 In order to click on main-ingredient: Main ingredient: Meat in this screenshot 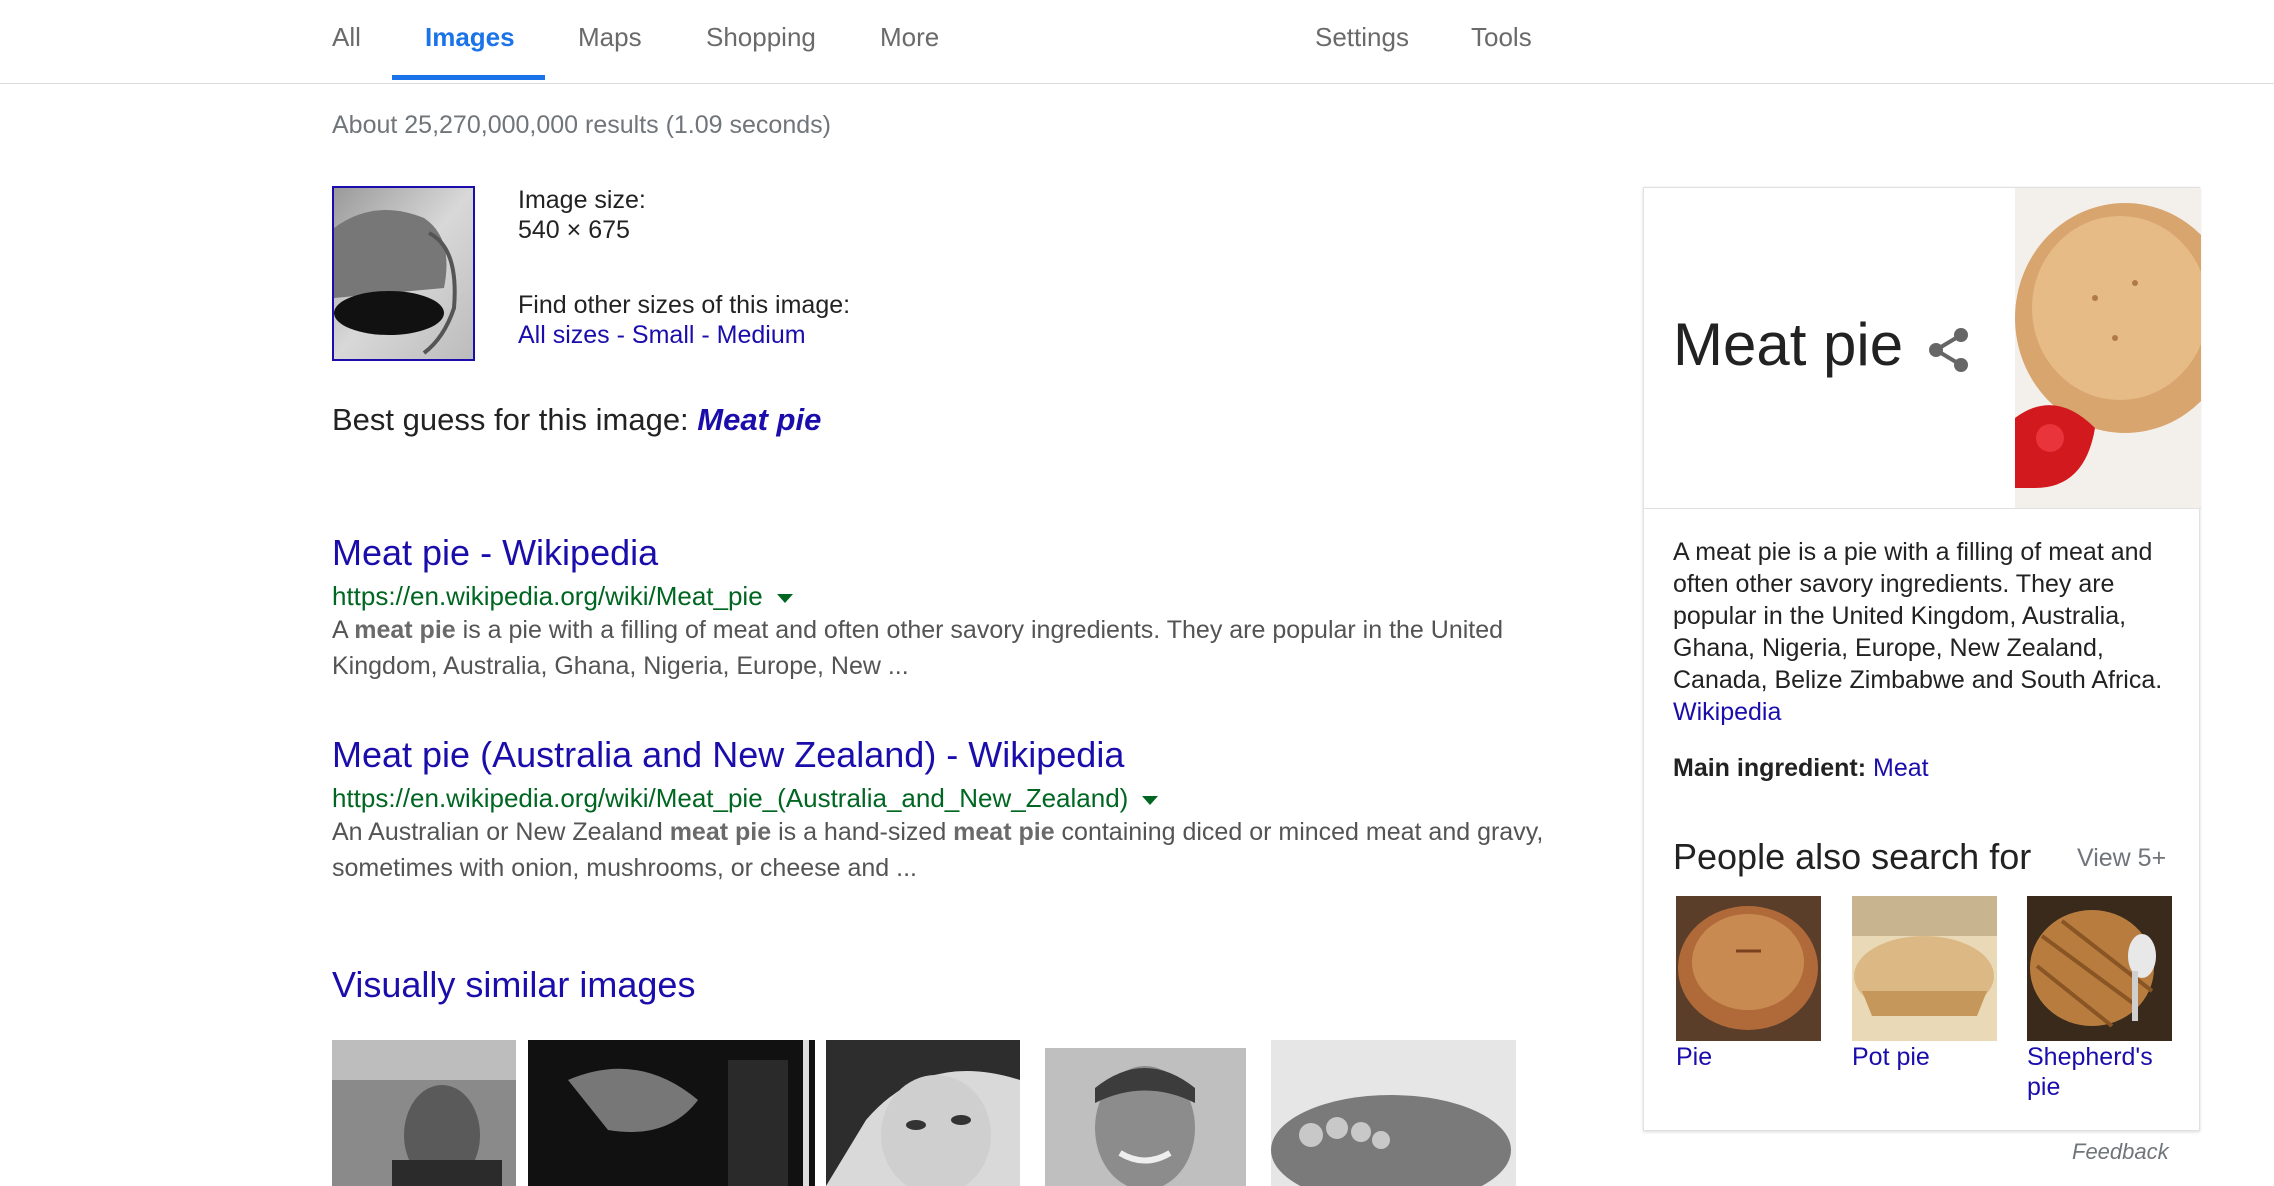, I will do `click(1801, 768)`.